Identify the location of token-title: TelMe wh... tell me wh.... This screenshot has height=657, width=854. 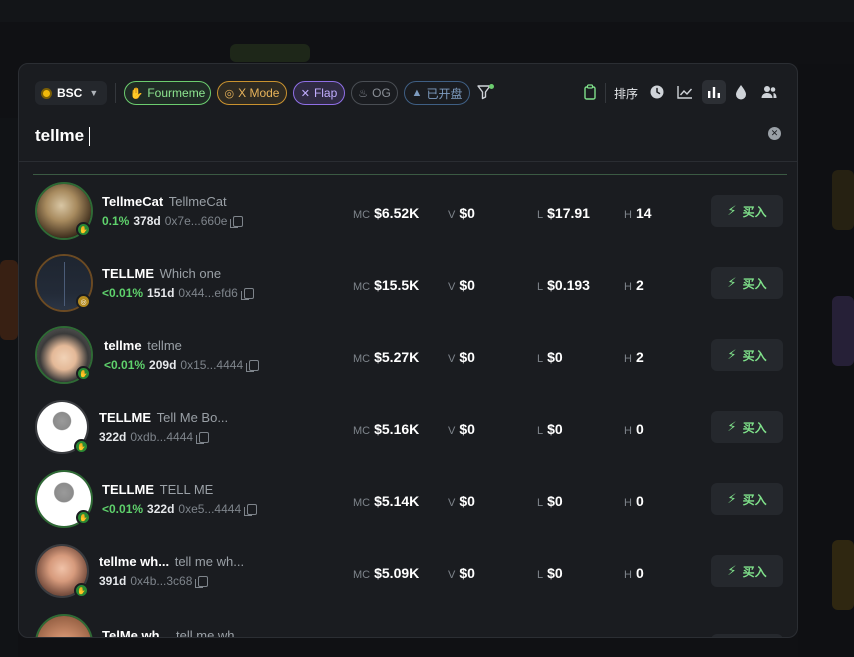
(173, 633).